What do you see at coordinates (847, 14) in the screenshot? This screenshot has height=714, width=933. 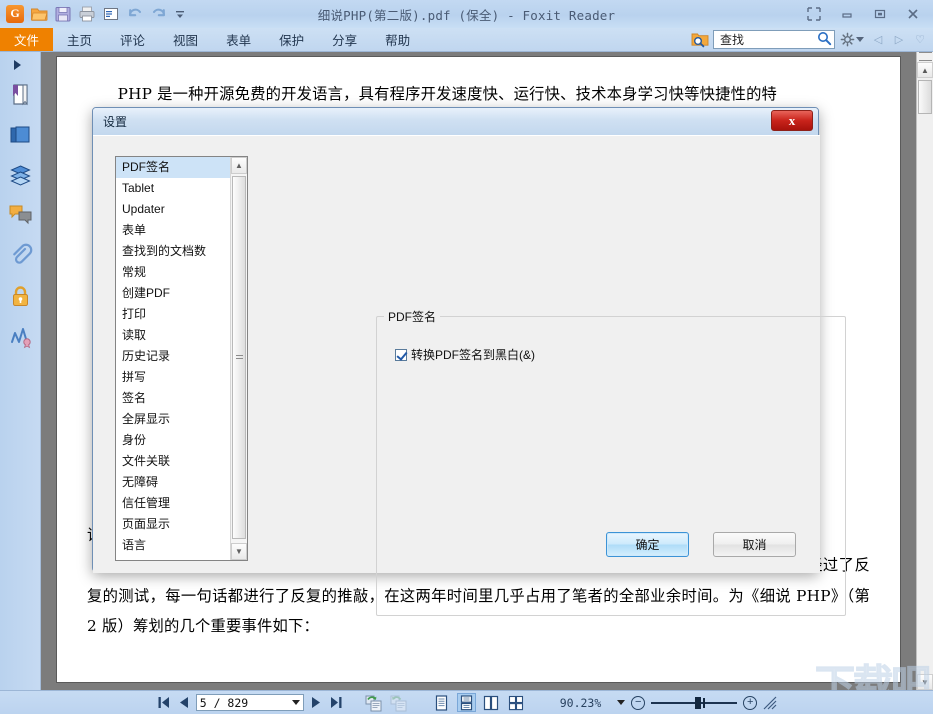 I see `minimize-button` at bounding box center [847, 14].